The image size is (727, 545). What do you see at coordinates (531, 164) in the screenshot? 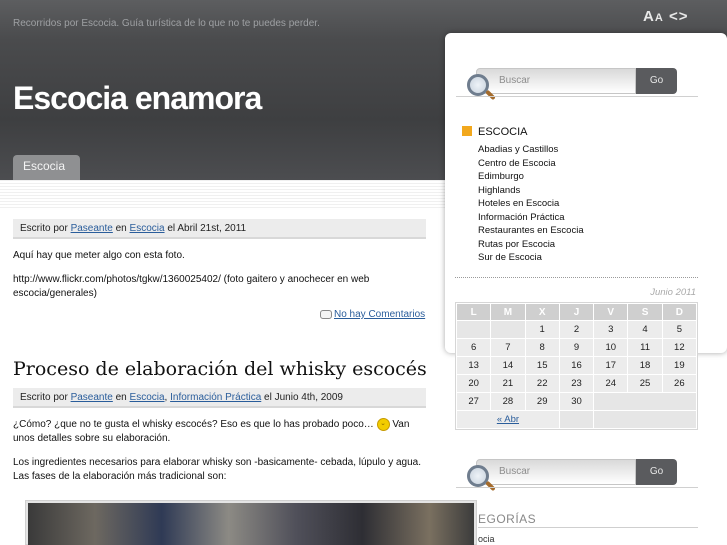
I see `category-item: Centro de Escocia` at bounding box center [531, 164].